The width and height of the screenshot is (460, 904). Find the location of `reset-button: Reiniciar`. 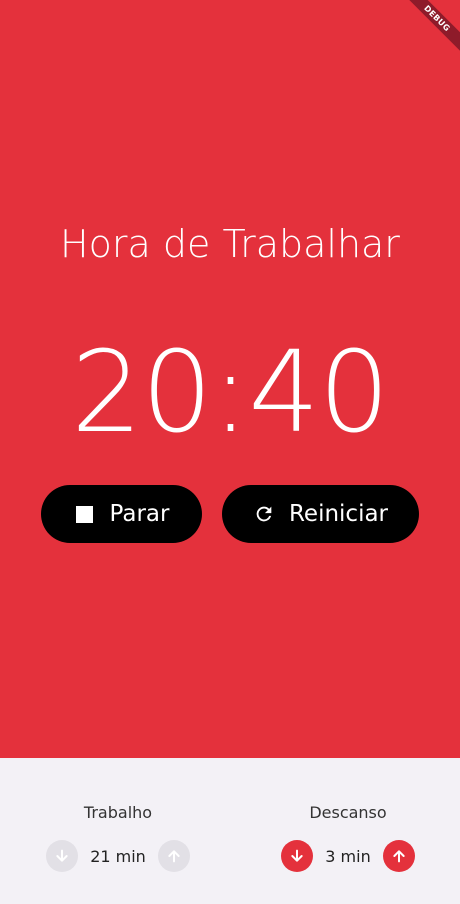

reset-button: Reiniciar is located at coordinates (320, 514).